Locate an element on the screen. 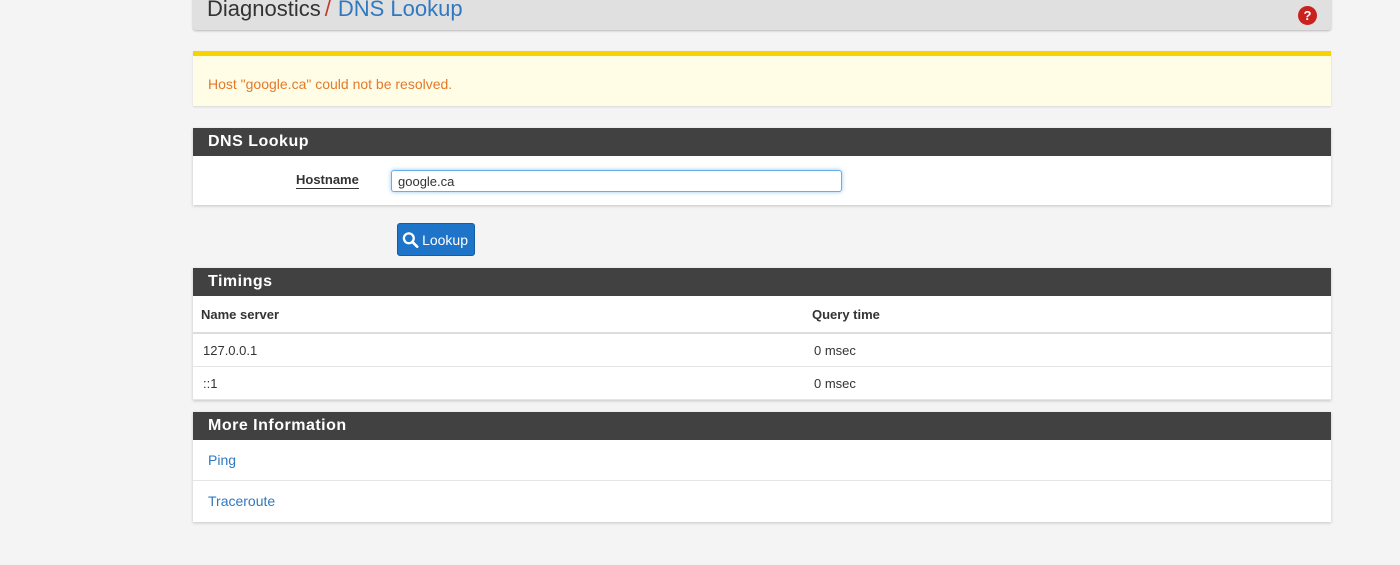  hostname-row: Hostname is located at coordinates (762, 180).